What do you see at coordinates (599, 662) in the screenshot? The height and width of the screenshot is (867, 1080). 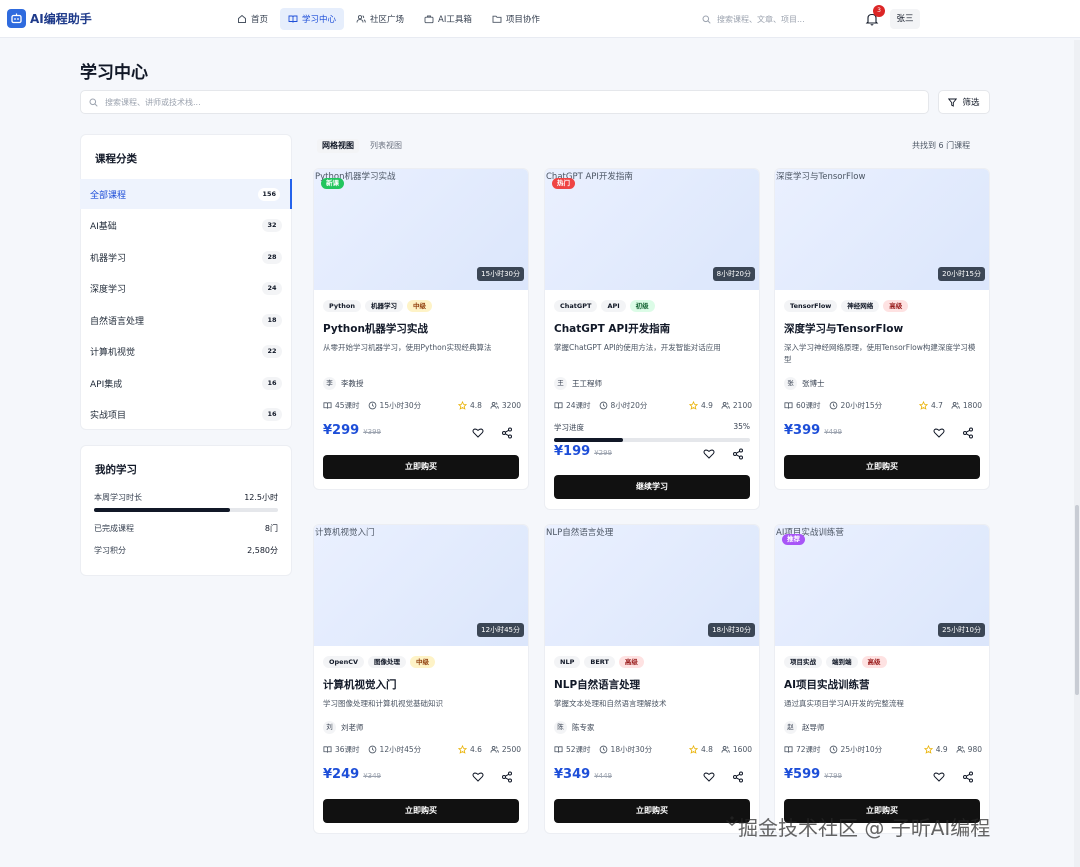 I see `course-tag: BERT` at bounding box center [599, 662].